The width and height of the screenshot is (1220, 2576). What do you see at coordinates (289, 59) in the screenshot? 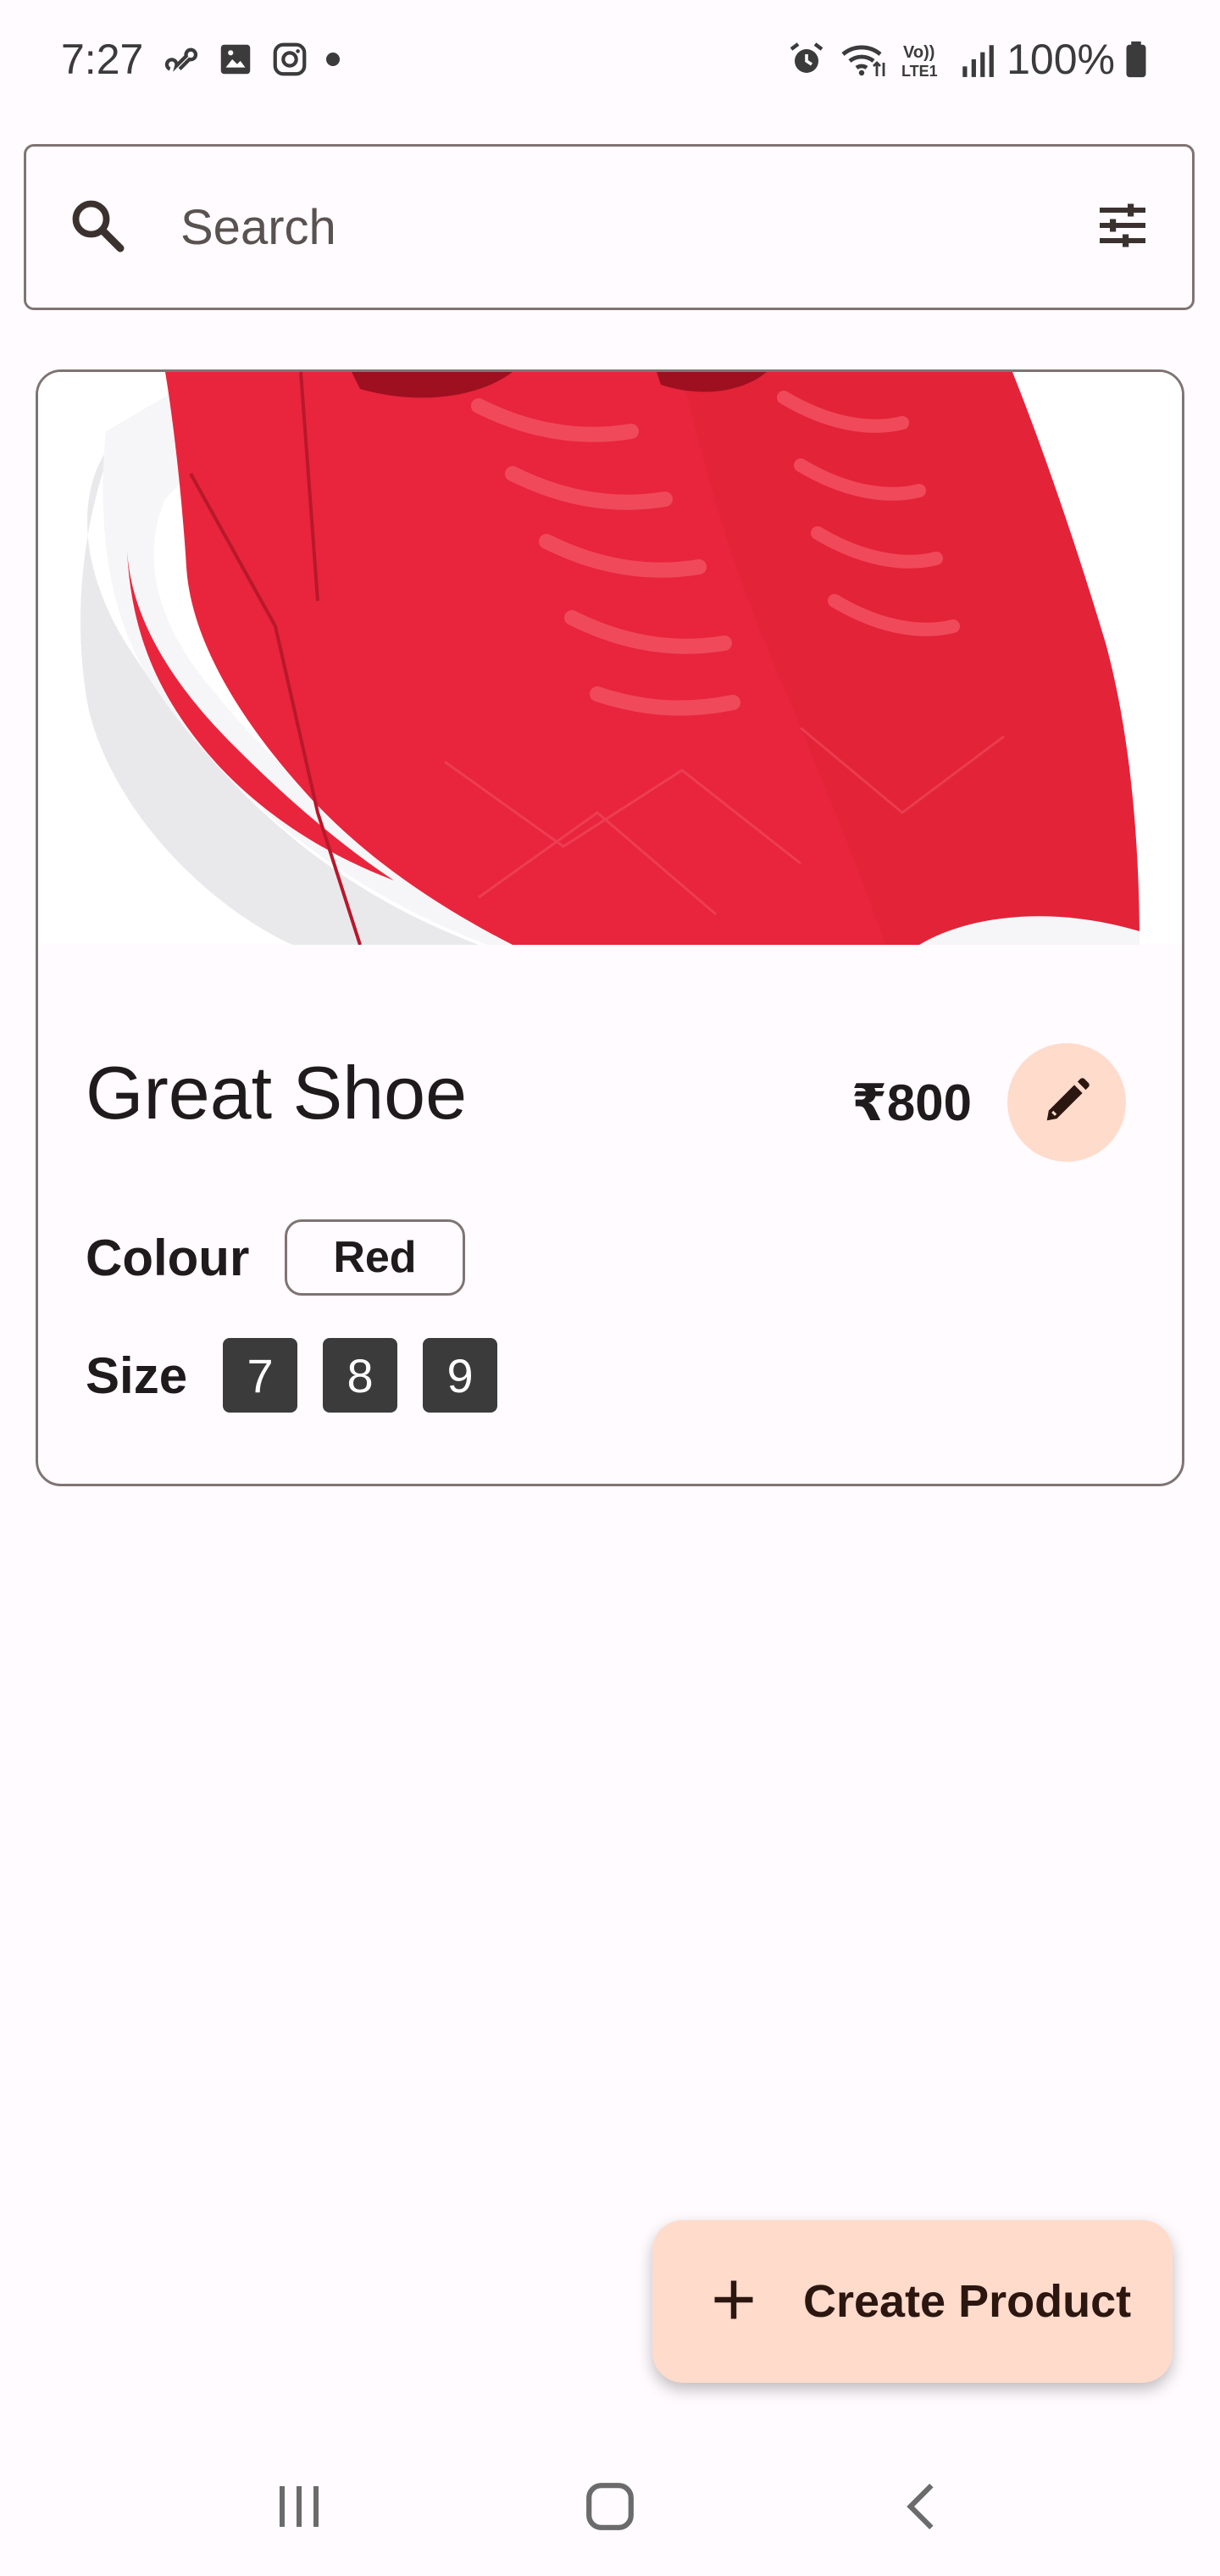
I see `instagram-icon` at bounding box center [289, 59].